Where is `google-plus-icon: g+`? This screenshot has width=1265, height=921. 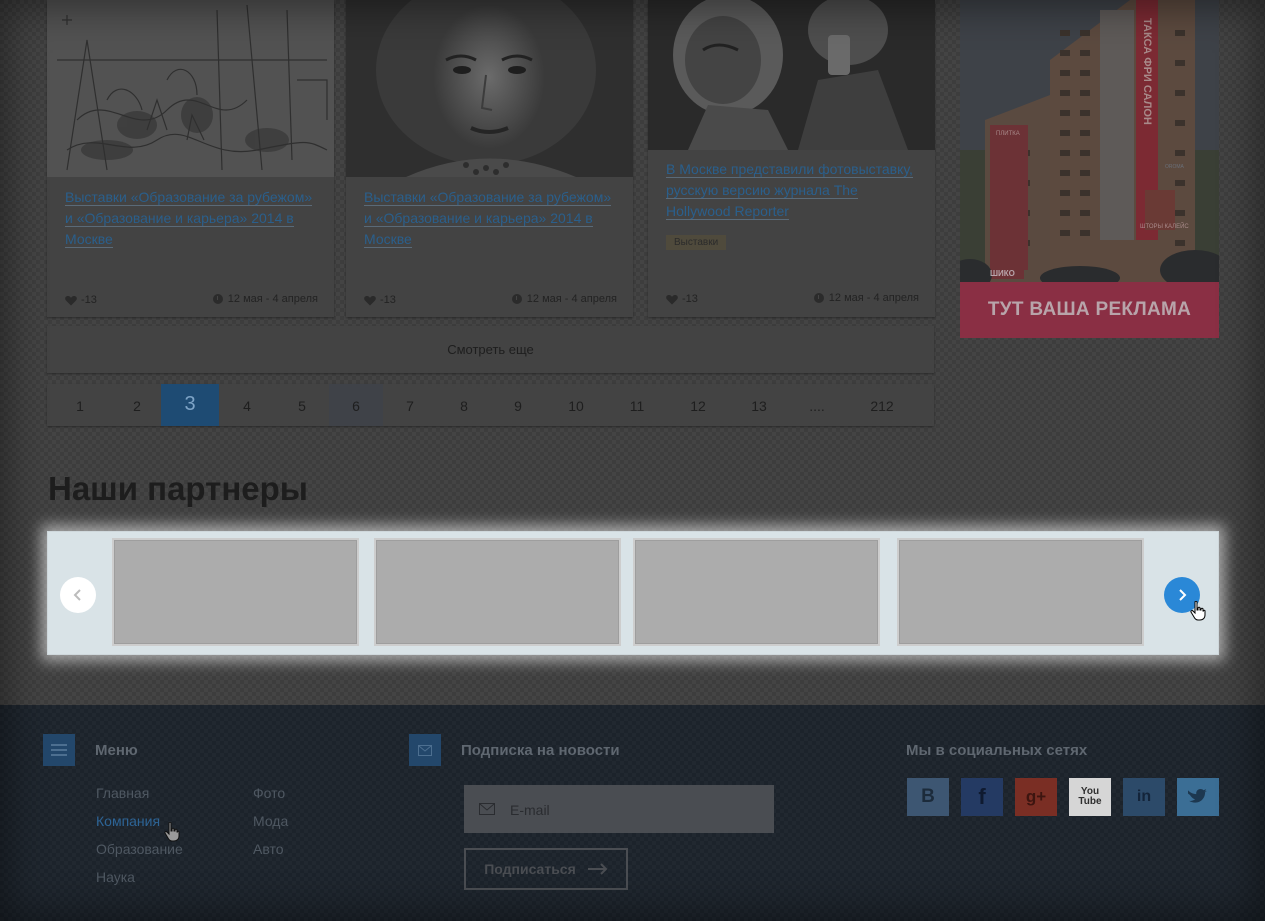
google-plus-icon: g+ is located at coordinates (1036, 796).